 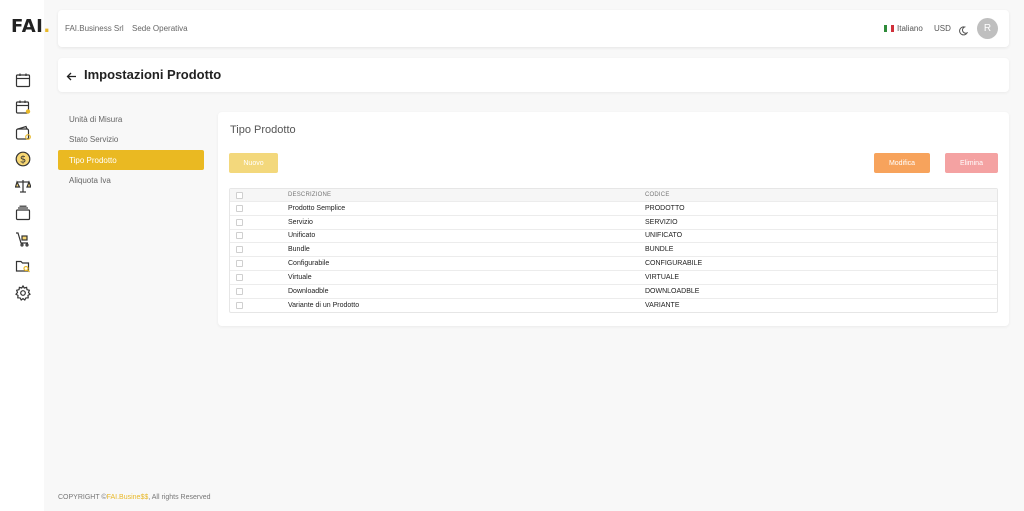 I want to click on card-title: Tipo Prodotto, so click(x=263, y=130).